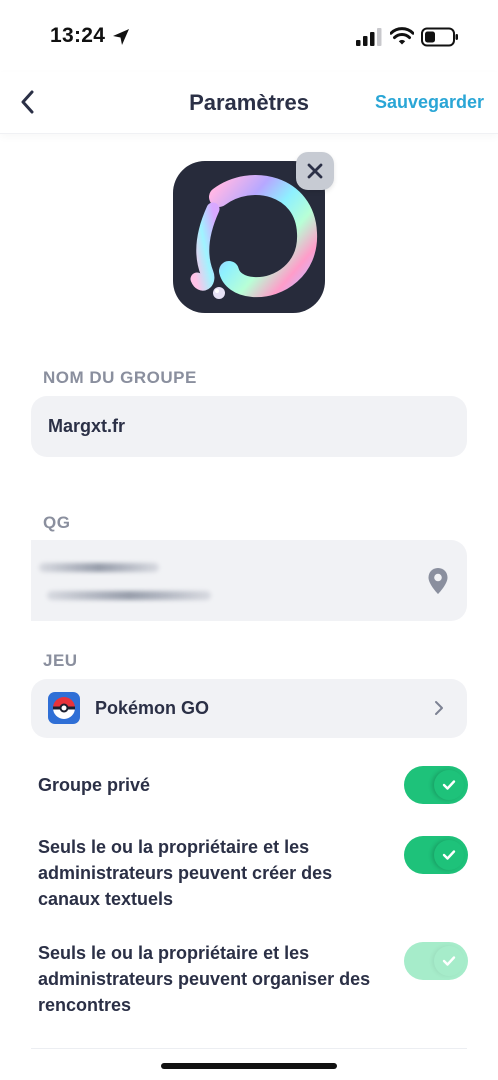  What do you see at coordinates (438, 581) in the screenshot?
I see `map-pin-icon` at bounding box center [438, 581].